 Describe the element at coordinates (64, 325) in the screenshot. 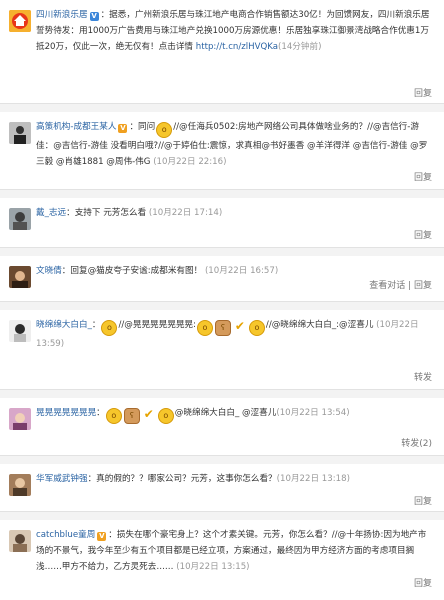

I see `username: 晓绵绵大白白_` at that location.